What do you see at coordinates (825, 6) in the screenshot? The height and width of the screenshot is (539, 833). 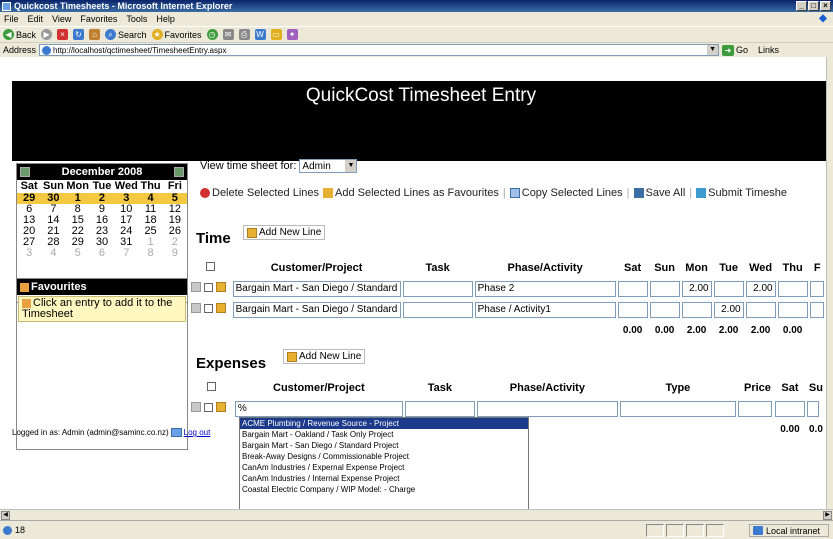 I see `close-button: ×` at bounding box center [825, 6].